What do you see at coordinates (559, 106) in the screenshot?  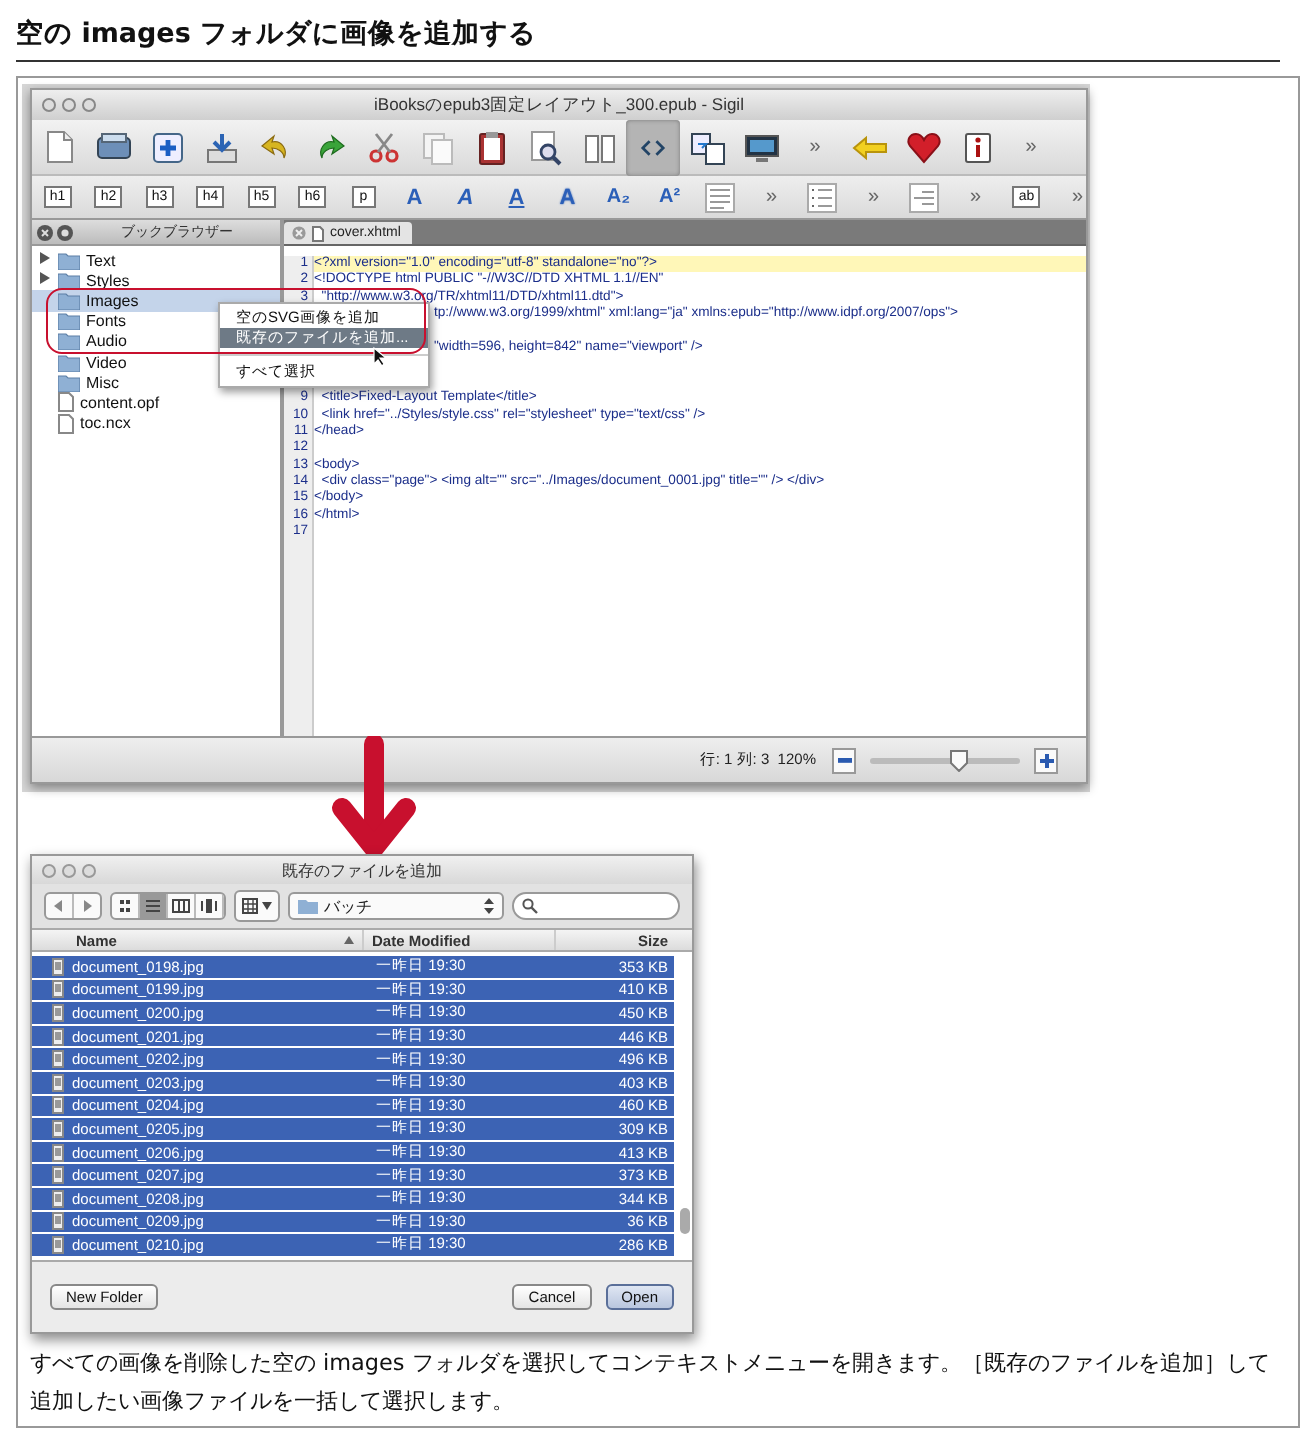 I see `window-title: iBooksのepub3固定レイアウト_300.epub - Sigil` at bounding box center [559, 106].